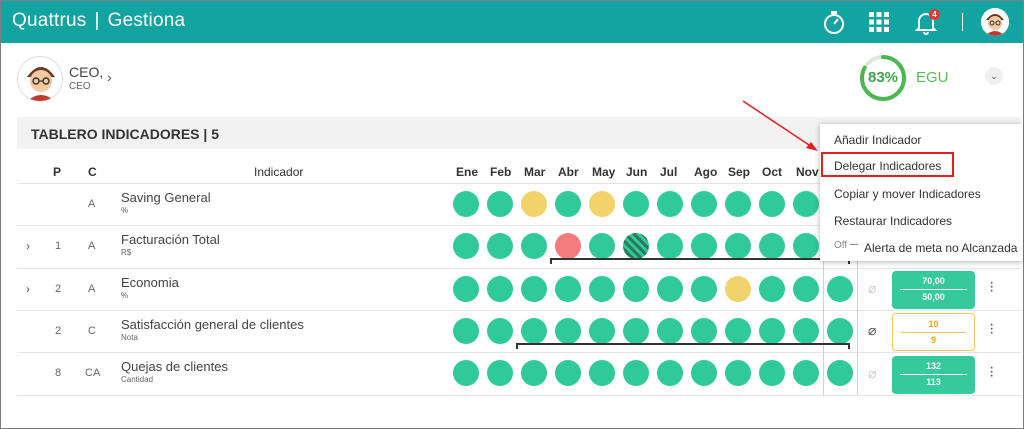 This screenshot has width=1024, height=429. I want to click on target-card: 70,00 50,00, so click(933, 290).